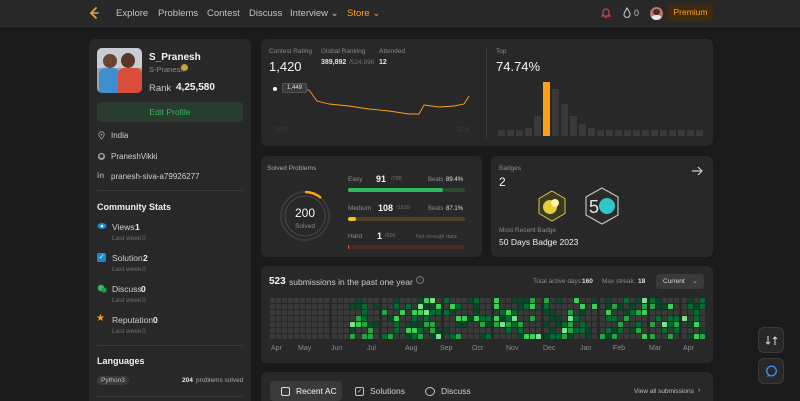 The image size is (800, 401). I want to click on tab-discuss: Discuss, so click(448, 390).